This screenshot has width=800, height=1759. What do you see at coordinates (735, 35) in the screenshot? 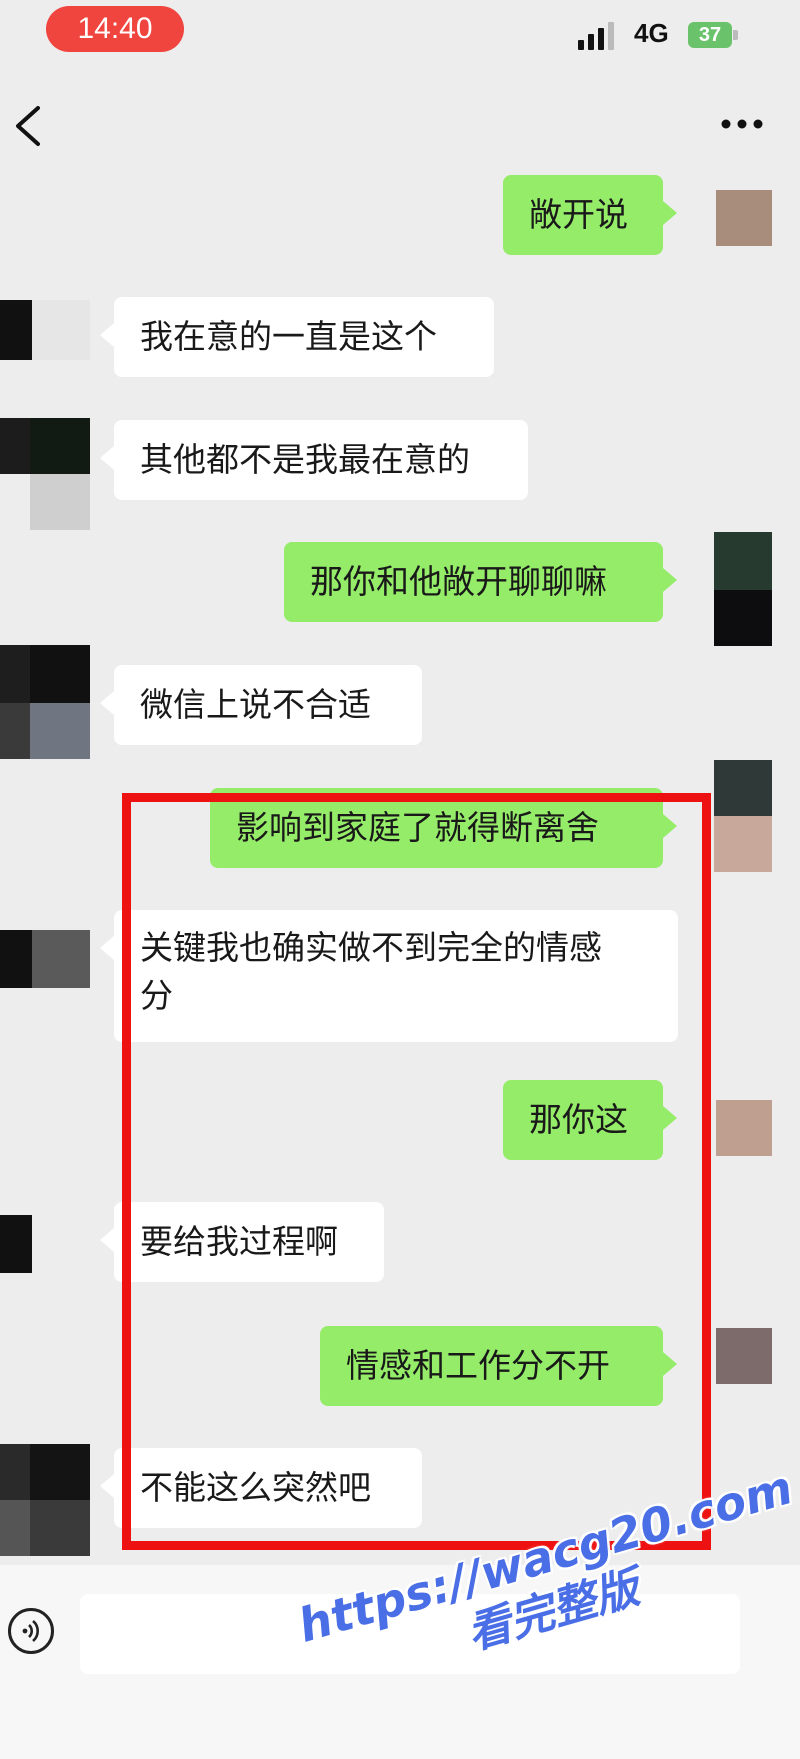
I see `battery-tip` at bounding box center [735, 35].